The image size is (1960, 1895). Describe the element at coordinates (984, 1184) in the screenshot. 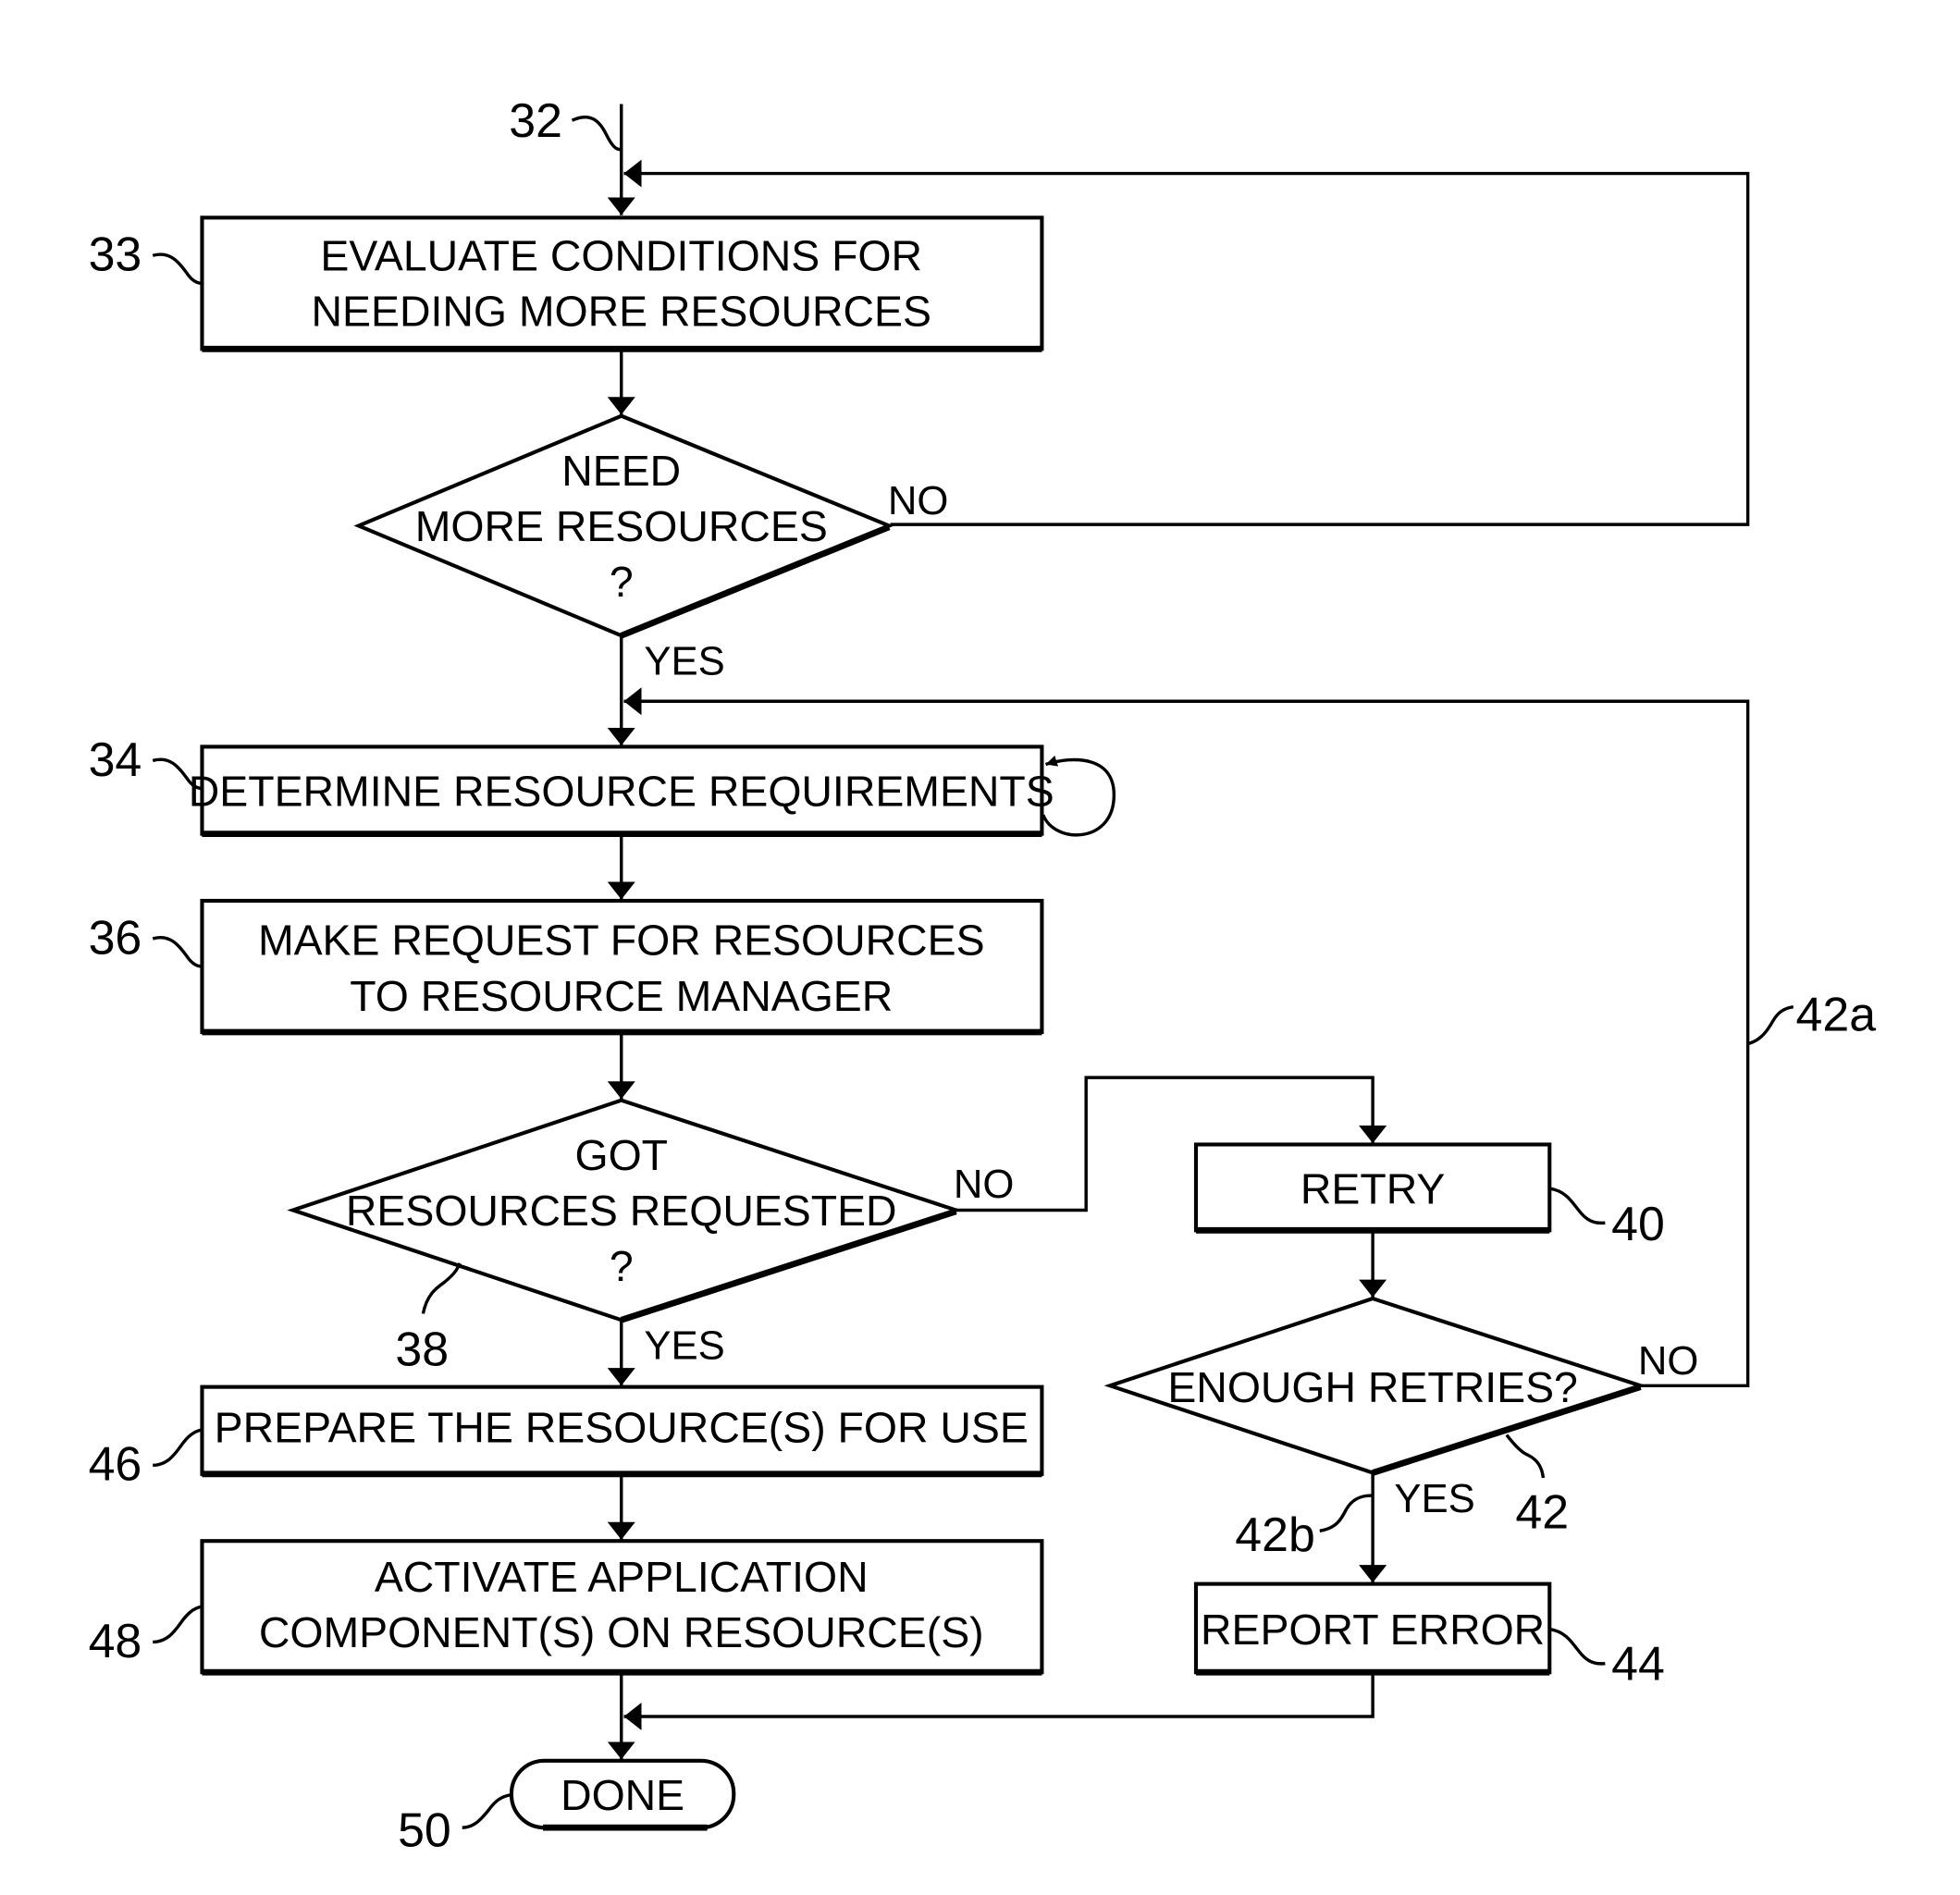

I see `got-no-label: NO` at that location.